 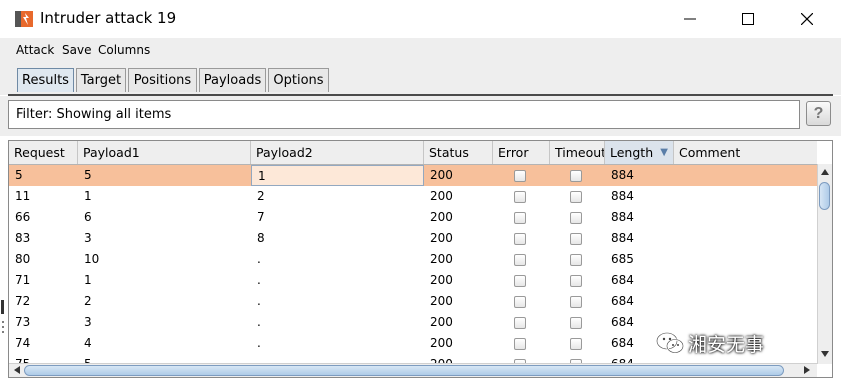 I want to click on tab-options: Options, so click(x=298, y=80).